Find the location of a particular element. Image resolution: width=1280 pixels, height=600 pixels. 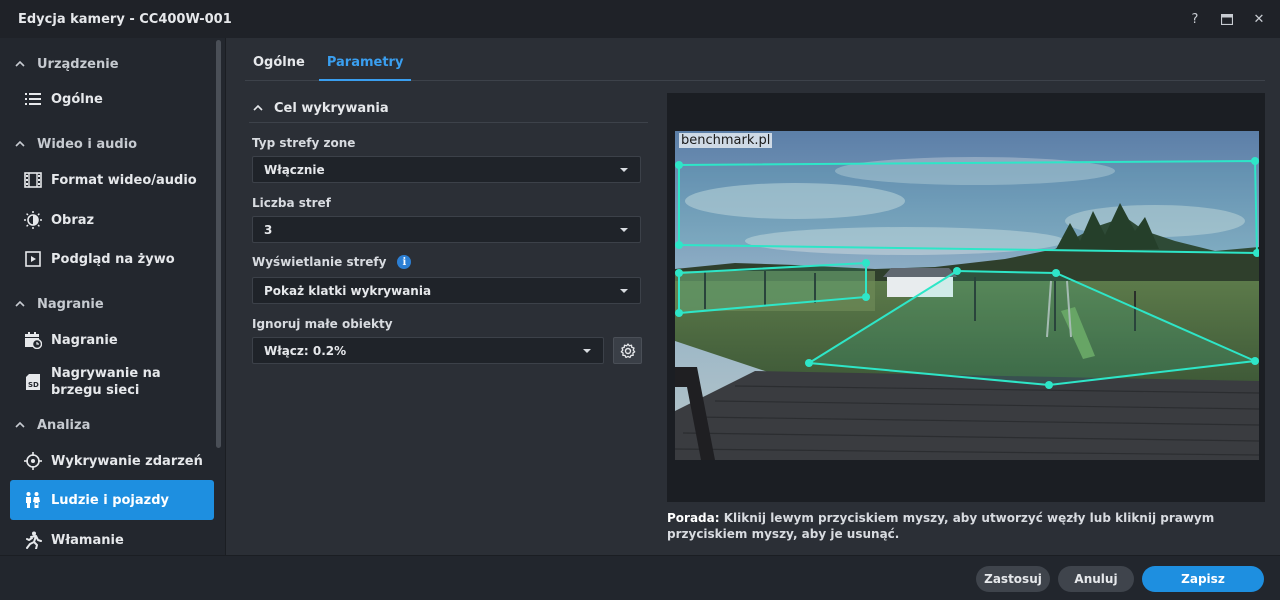

sidebar-item-wykrywanie: Wykrywanie zdarzeń is located at coordinates (112, 461).